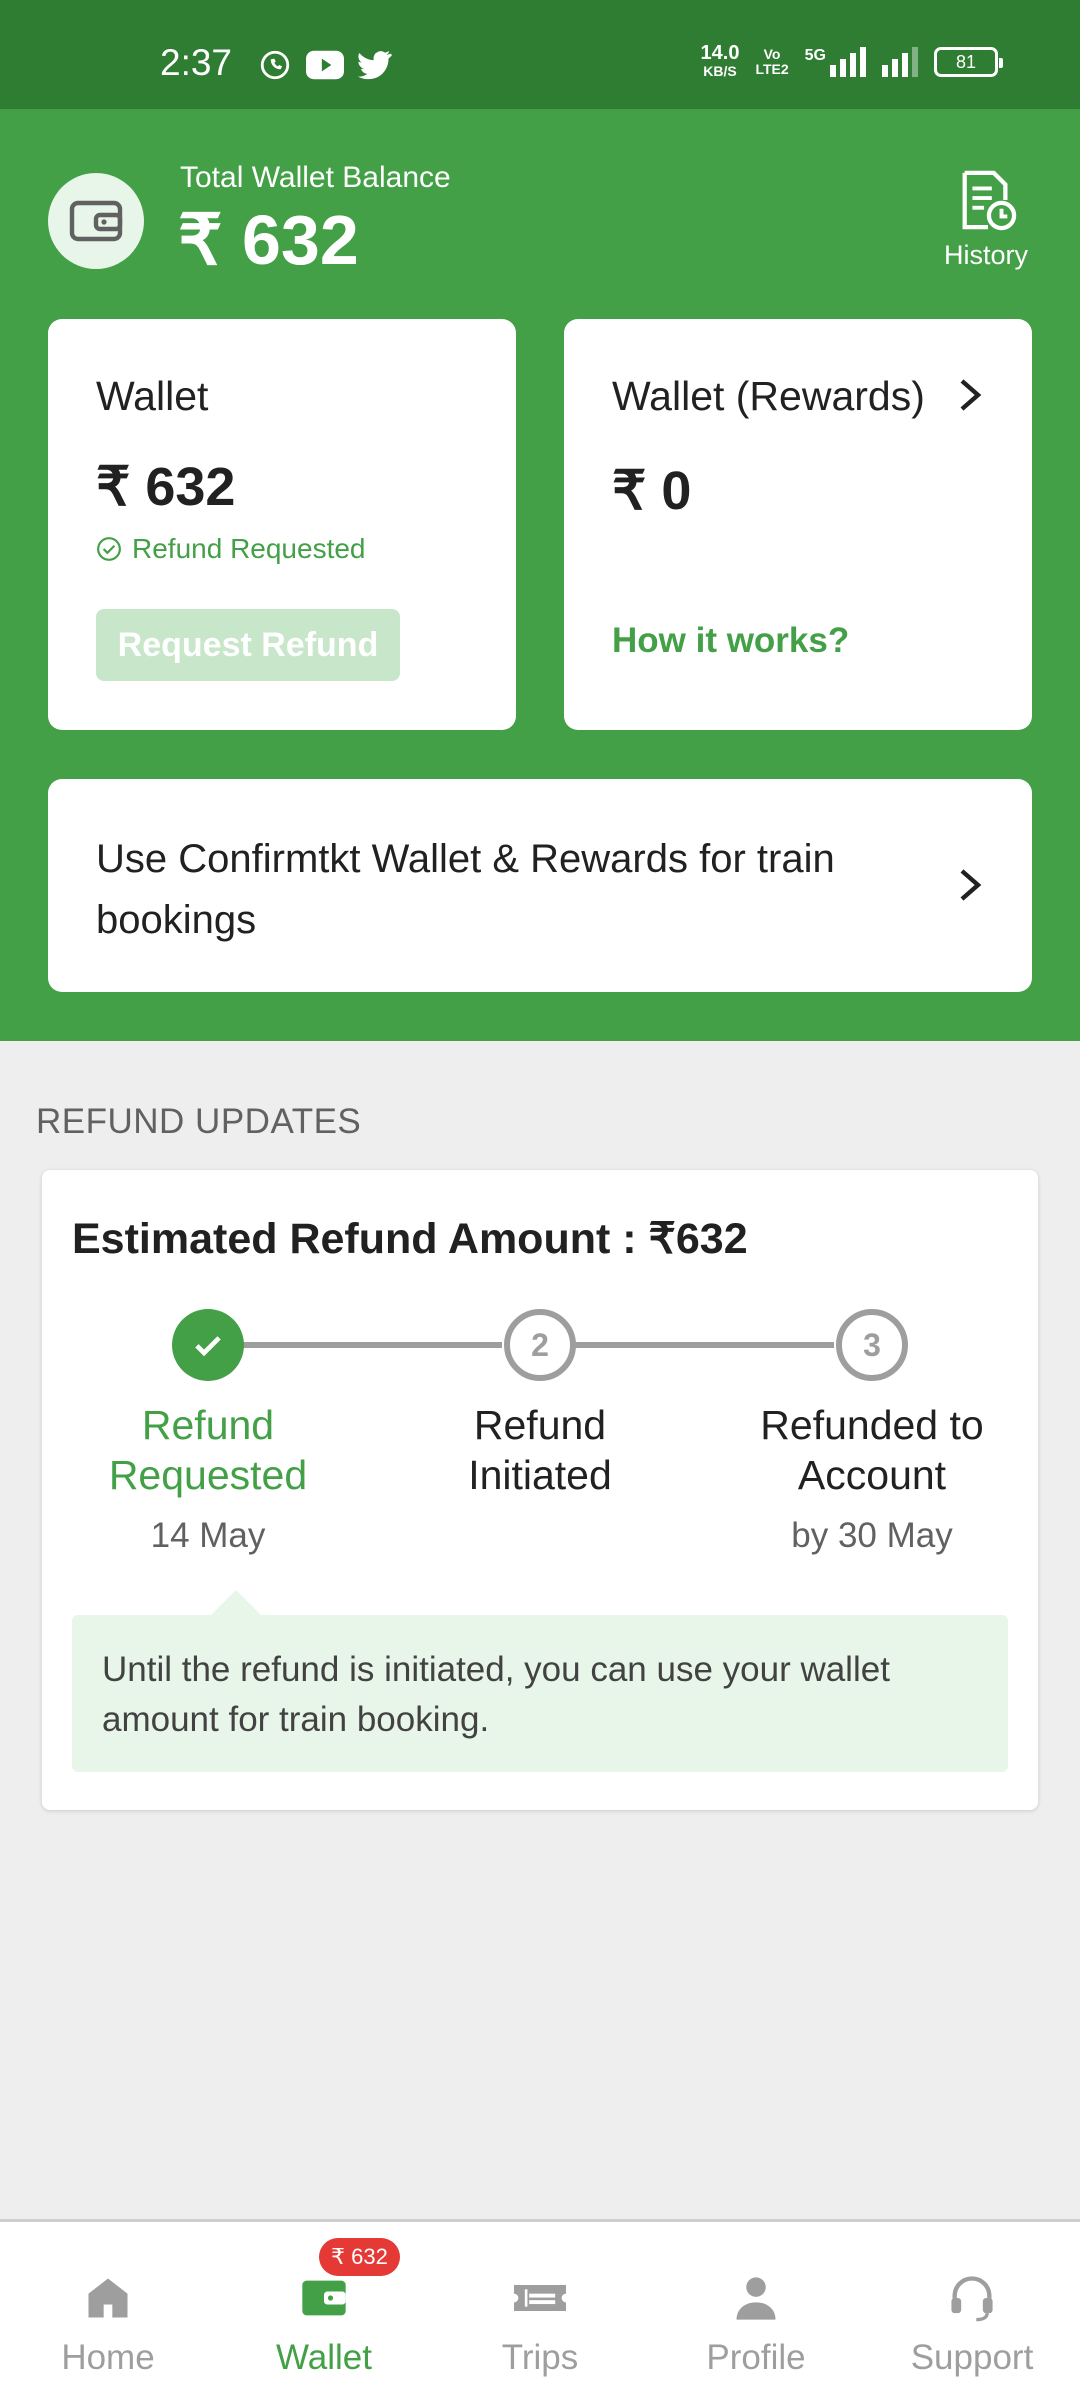 This screenshot has width=1080, height=2400. What do you see at coordinates (109, 549) in the screenshot?
I see `check-circle-icon` at bounding box center [109, 549].